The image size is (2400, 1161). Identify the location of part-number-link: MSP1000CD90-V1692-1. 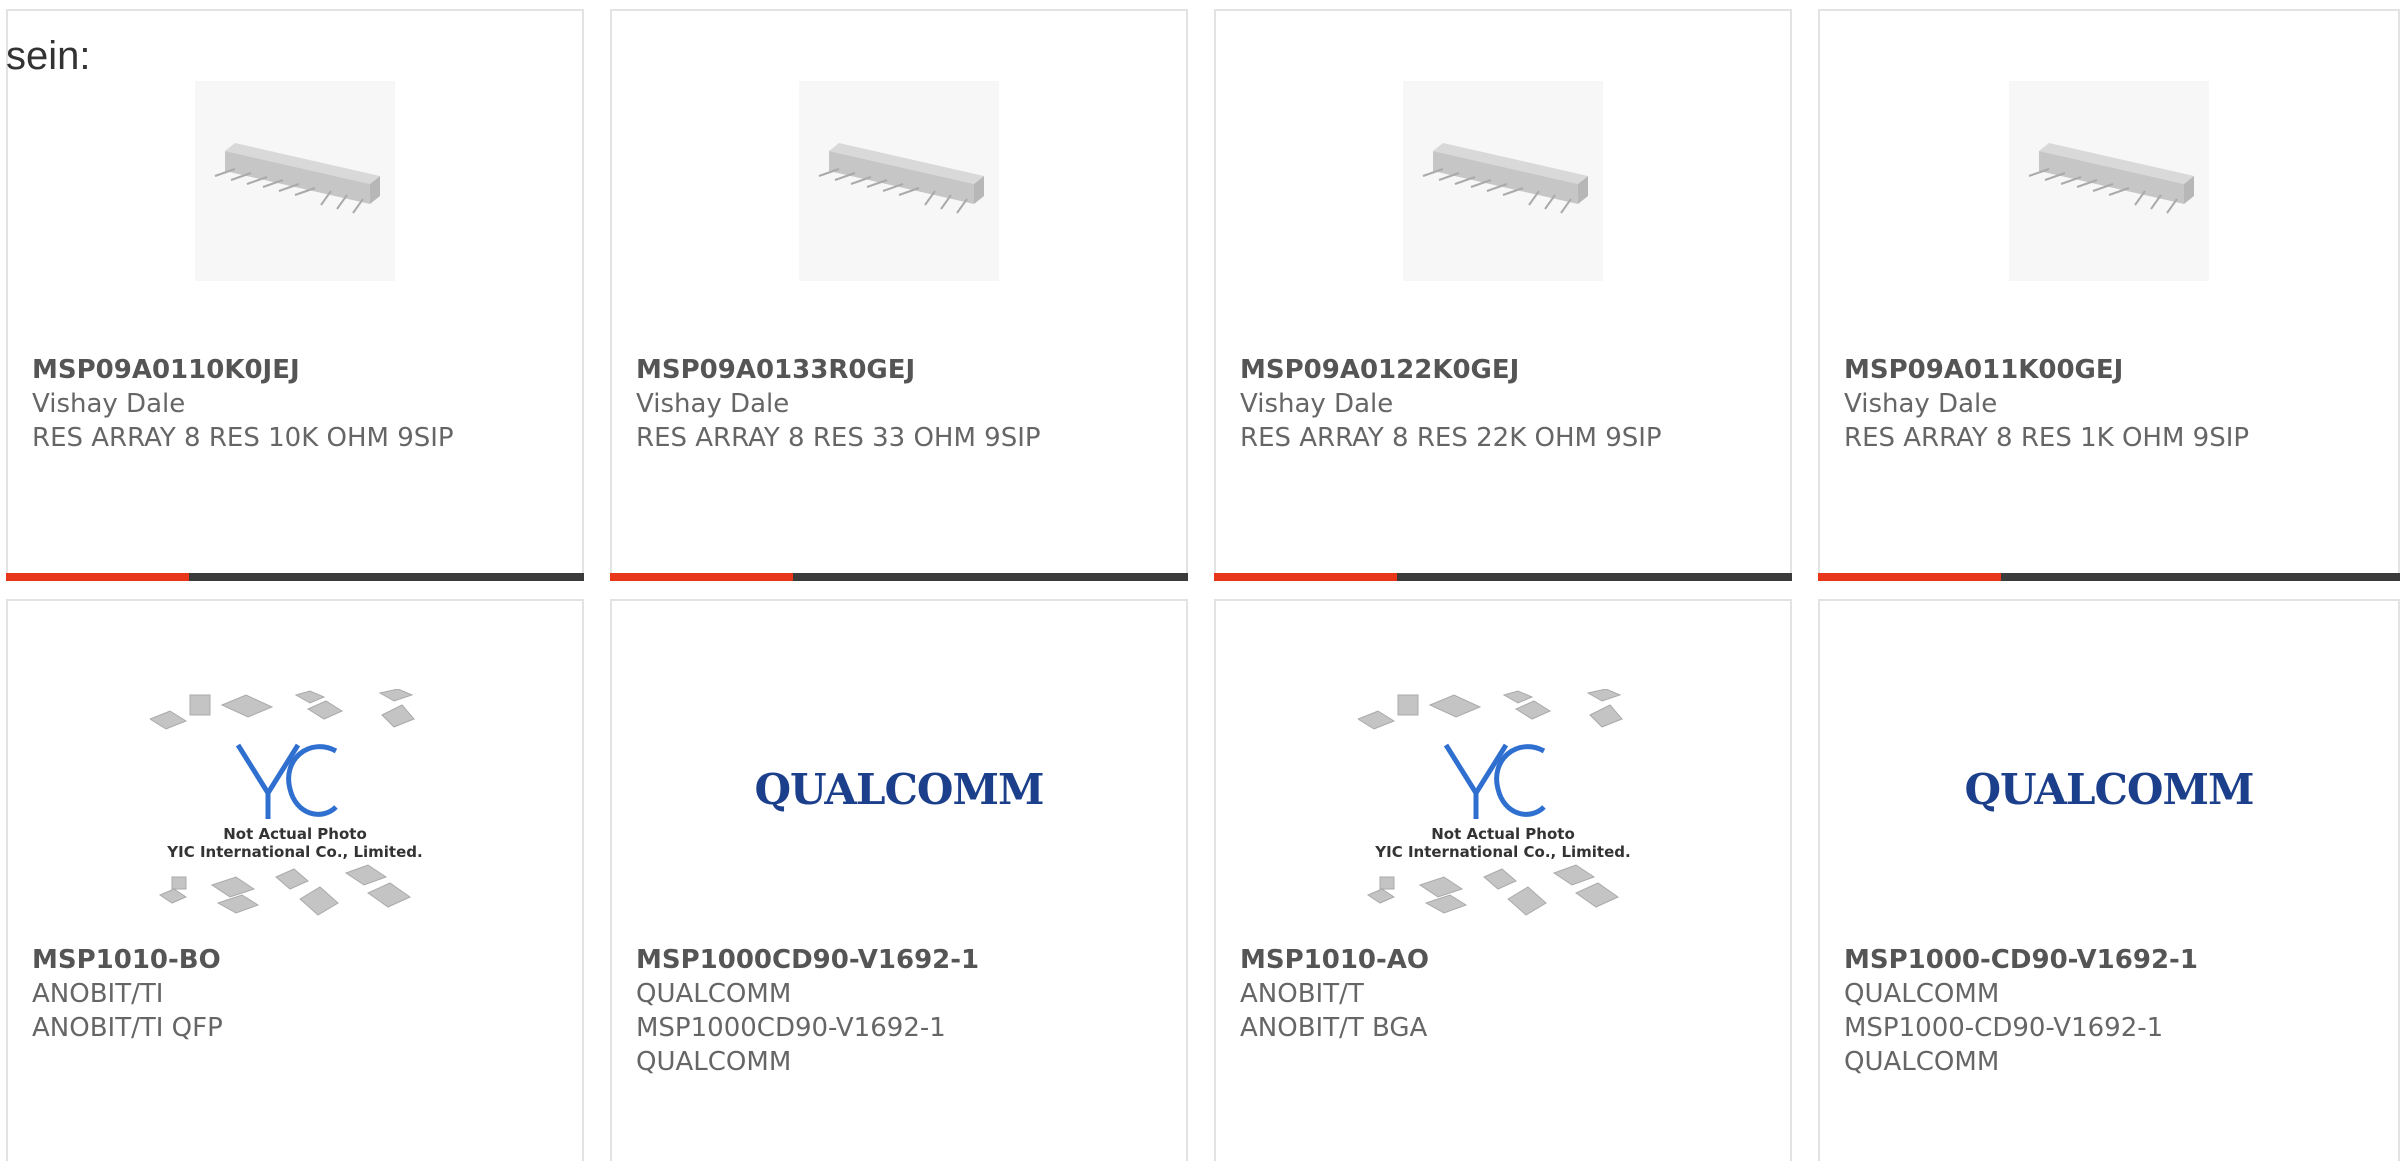
(902, 960).